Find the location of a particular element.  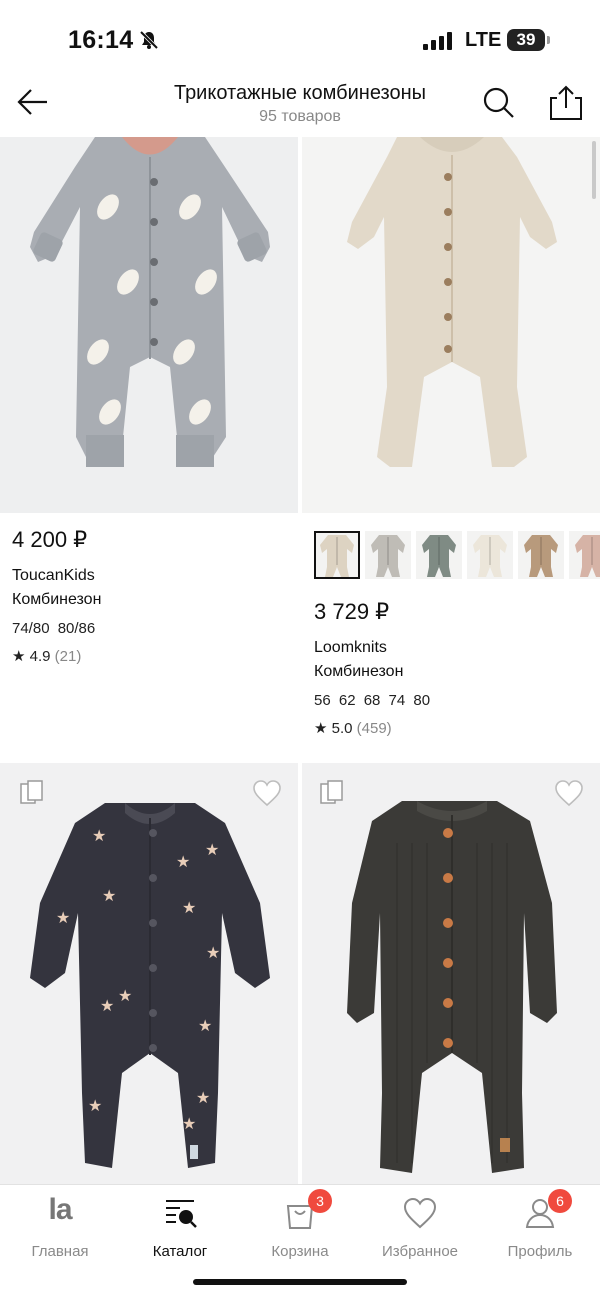

heart-icon is located at coordinates (420, 1213).